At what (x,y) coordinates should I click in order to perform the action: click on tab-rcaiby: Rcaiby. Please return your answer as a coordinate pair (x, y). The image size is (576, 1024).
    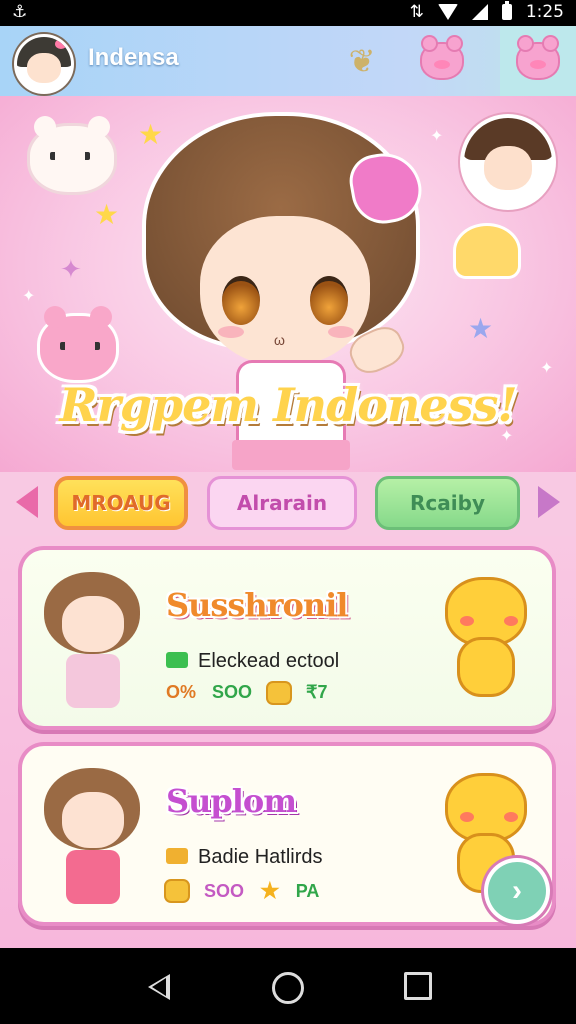
    Looking at the image, I should click on (447, 503).